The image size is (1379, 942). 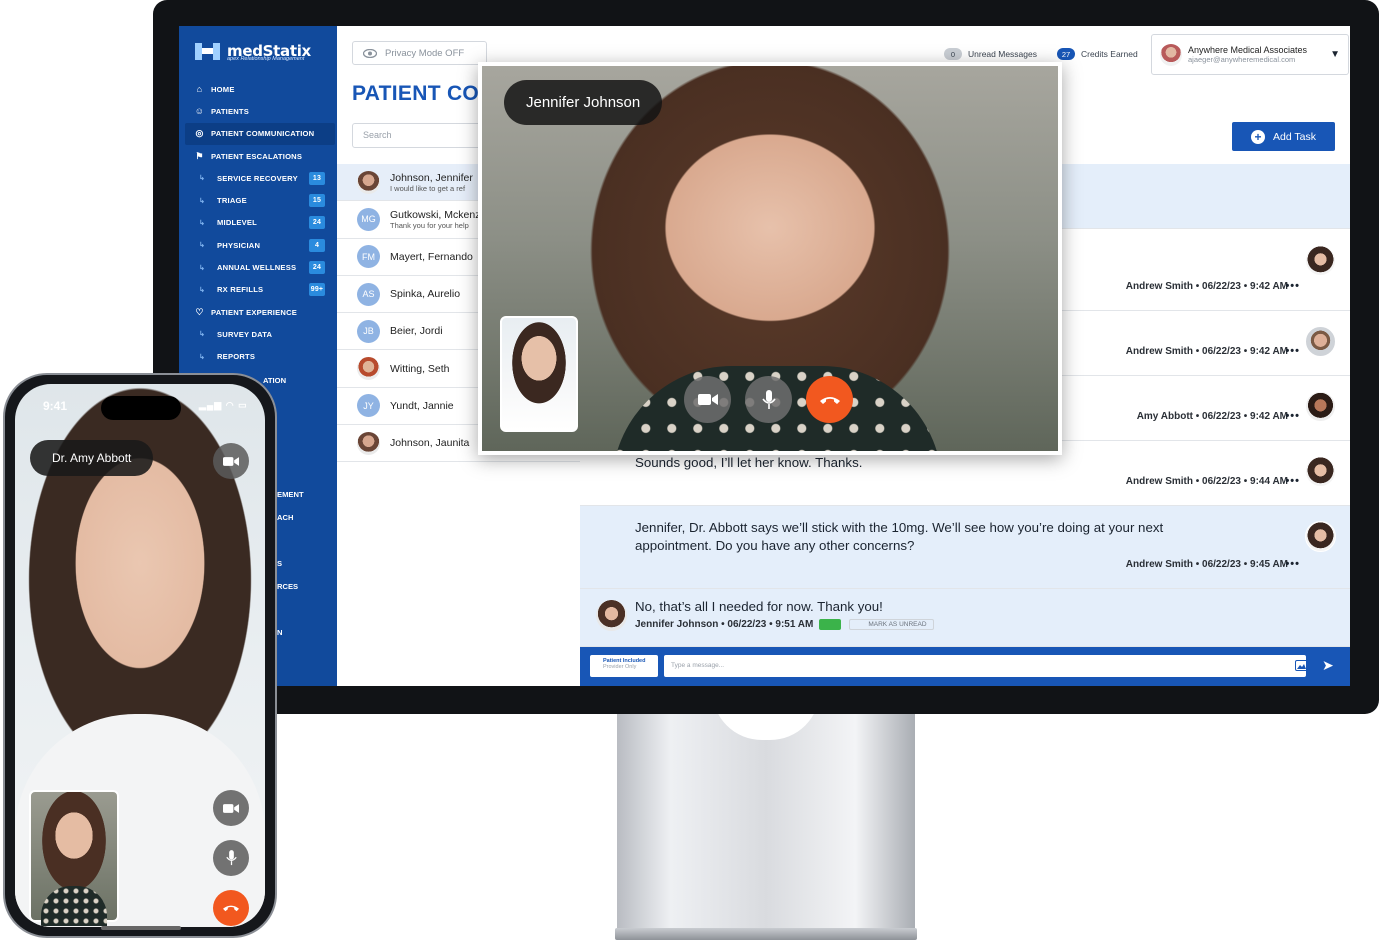 What do you see at coordinates (766, 934) in the screenshot?
I see `monitor-stand-base` at bounding box center [766, 934].